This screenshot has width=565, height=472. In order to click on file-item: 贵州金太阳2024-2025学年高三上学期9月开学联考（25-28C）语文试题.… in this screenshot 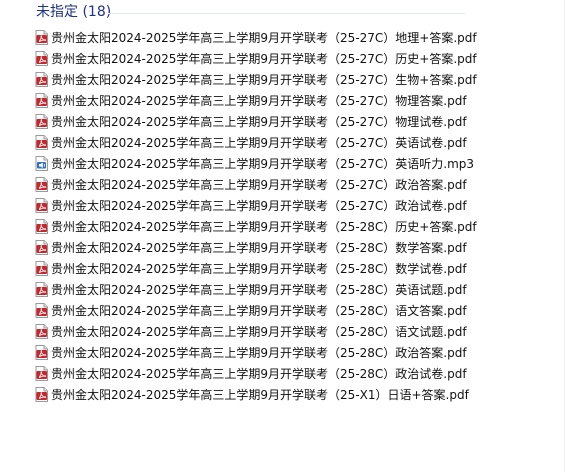, I will do `click(254, 331)`.